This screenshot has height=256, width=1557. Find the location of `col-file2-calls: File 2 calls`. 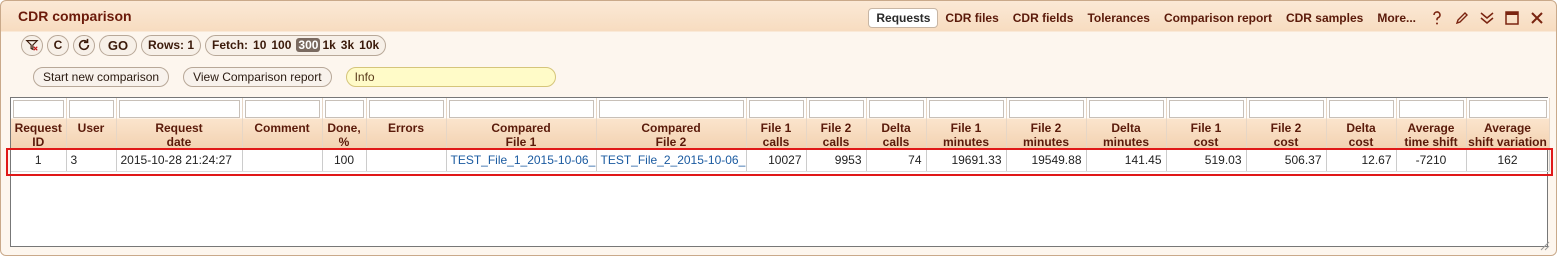

col-file2-calls: File 2 calls is located at coordinates (836, 123).